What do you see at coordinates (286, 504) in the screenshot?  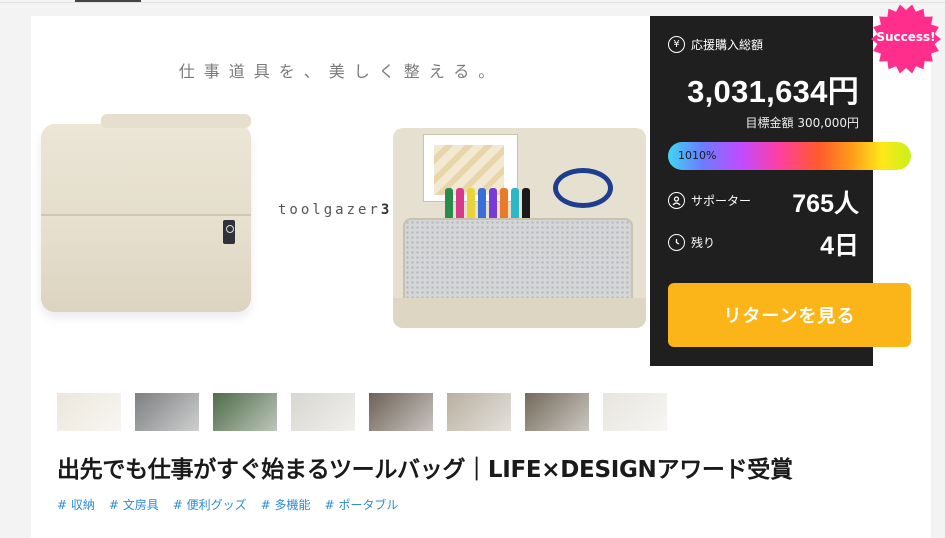 I see `tag-link: # 多機能` at bounding box center [286, 504].